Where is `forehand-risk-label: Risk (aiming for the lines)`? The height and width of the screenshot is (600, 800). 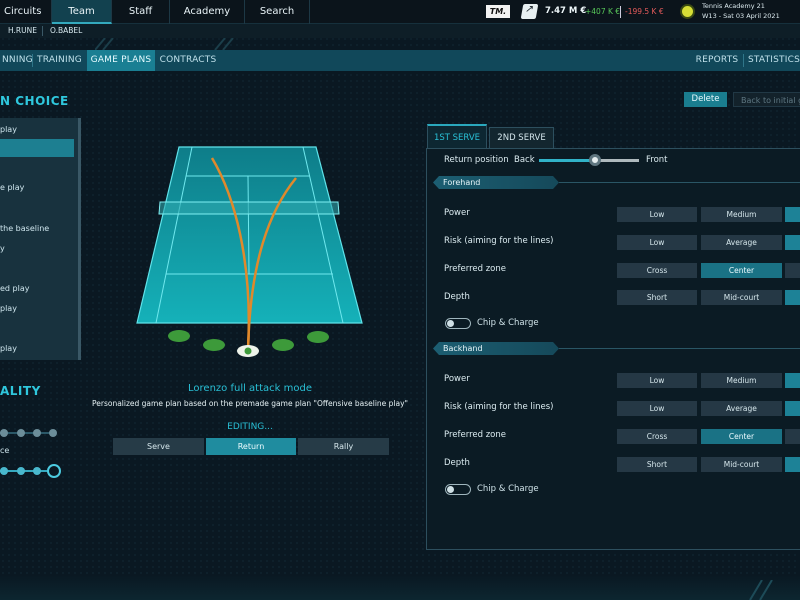 forehand-risk-label: Risk (aiming for the lines) is located at coordinates (499, 241).